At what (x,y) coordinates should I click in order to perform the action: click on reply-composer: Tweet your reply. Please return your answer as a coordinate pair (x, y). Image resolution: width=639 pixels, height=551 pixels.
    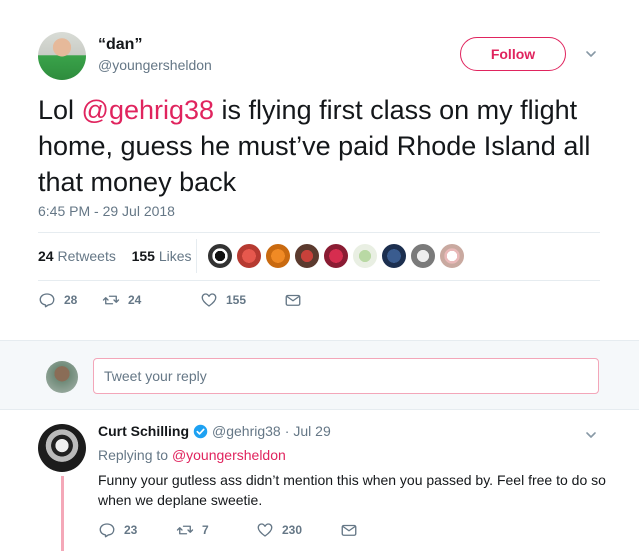
    Looking at the image, I should click on (319, 375).